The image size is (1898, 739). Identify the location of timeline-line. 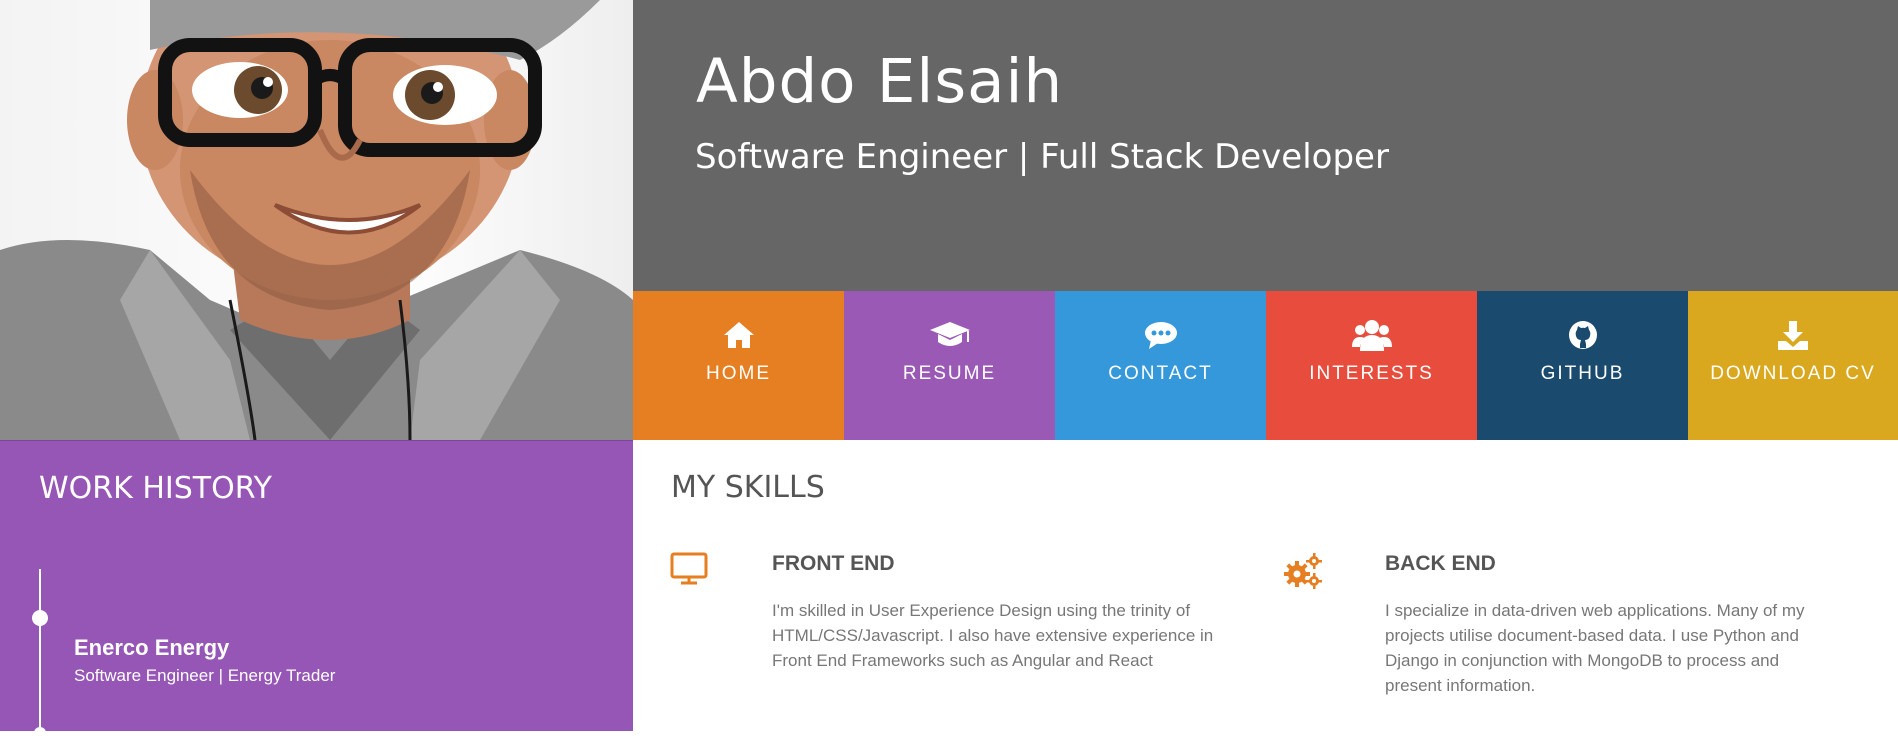
(40, 654).